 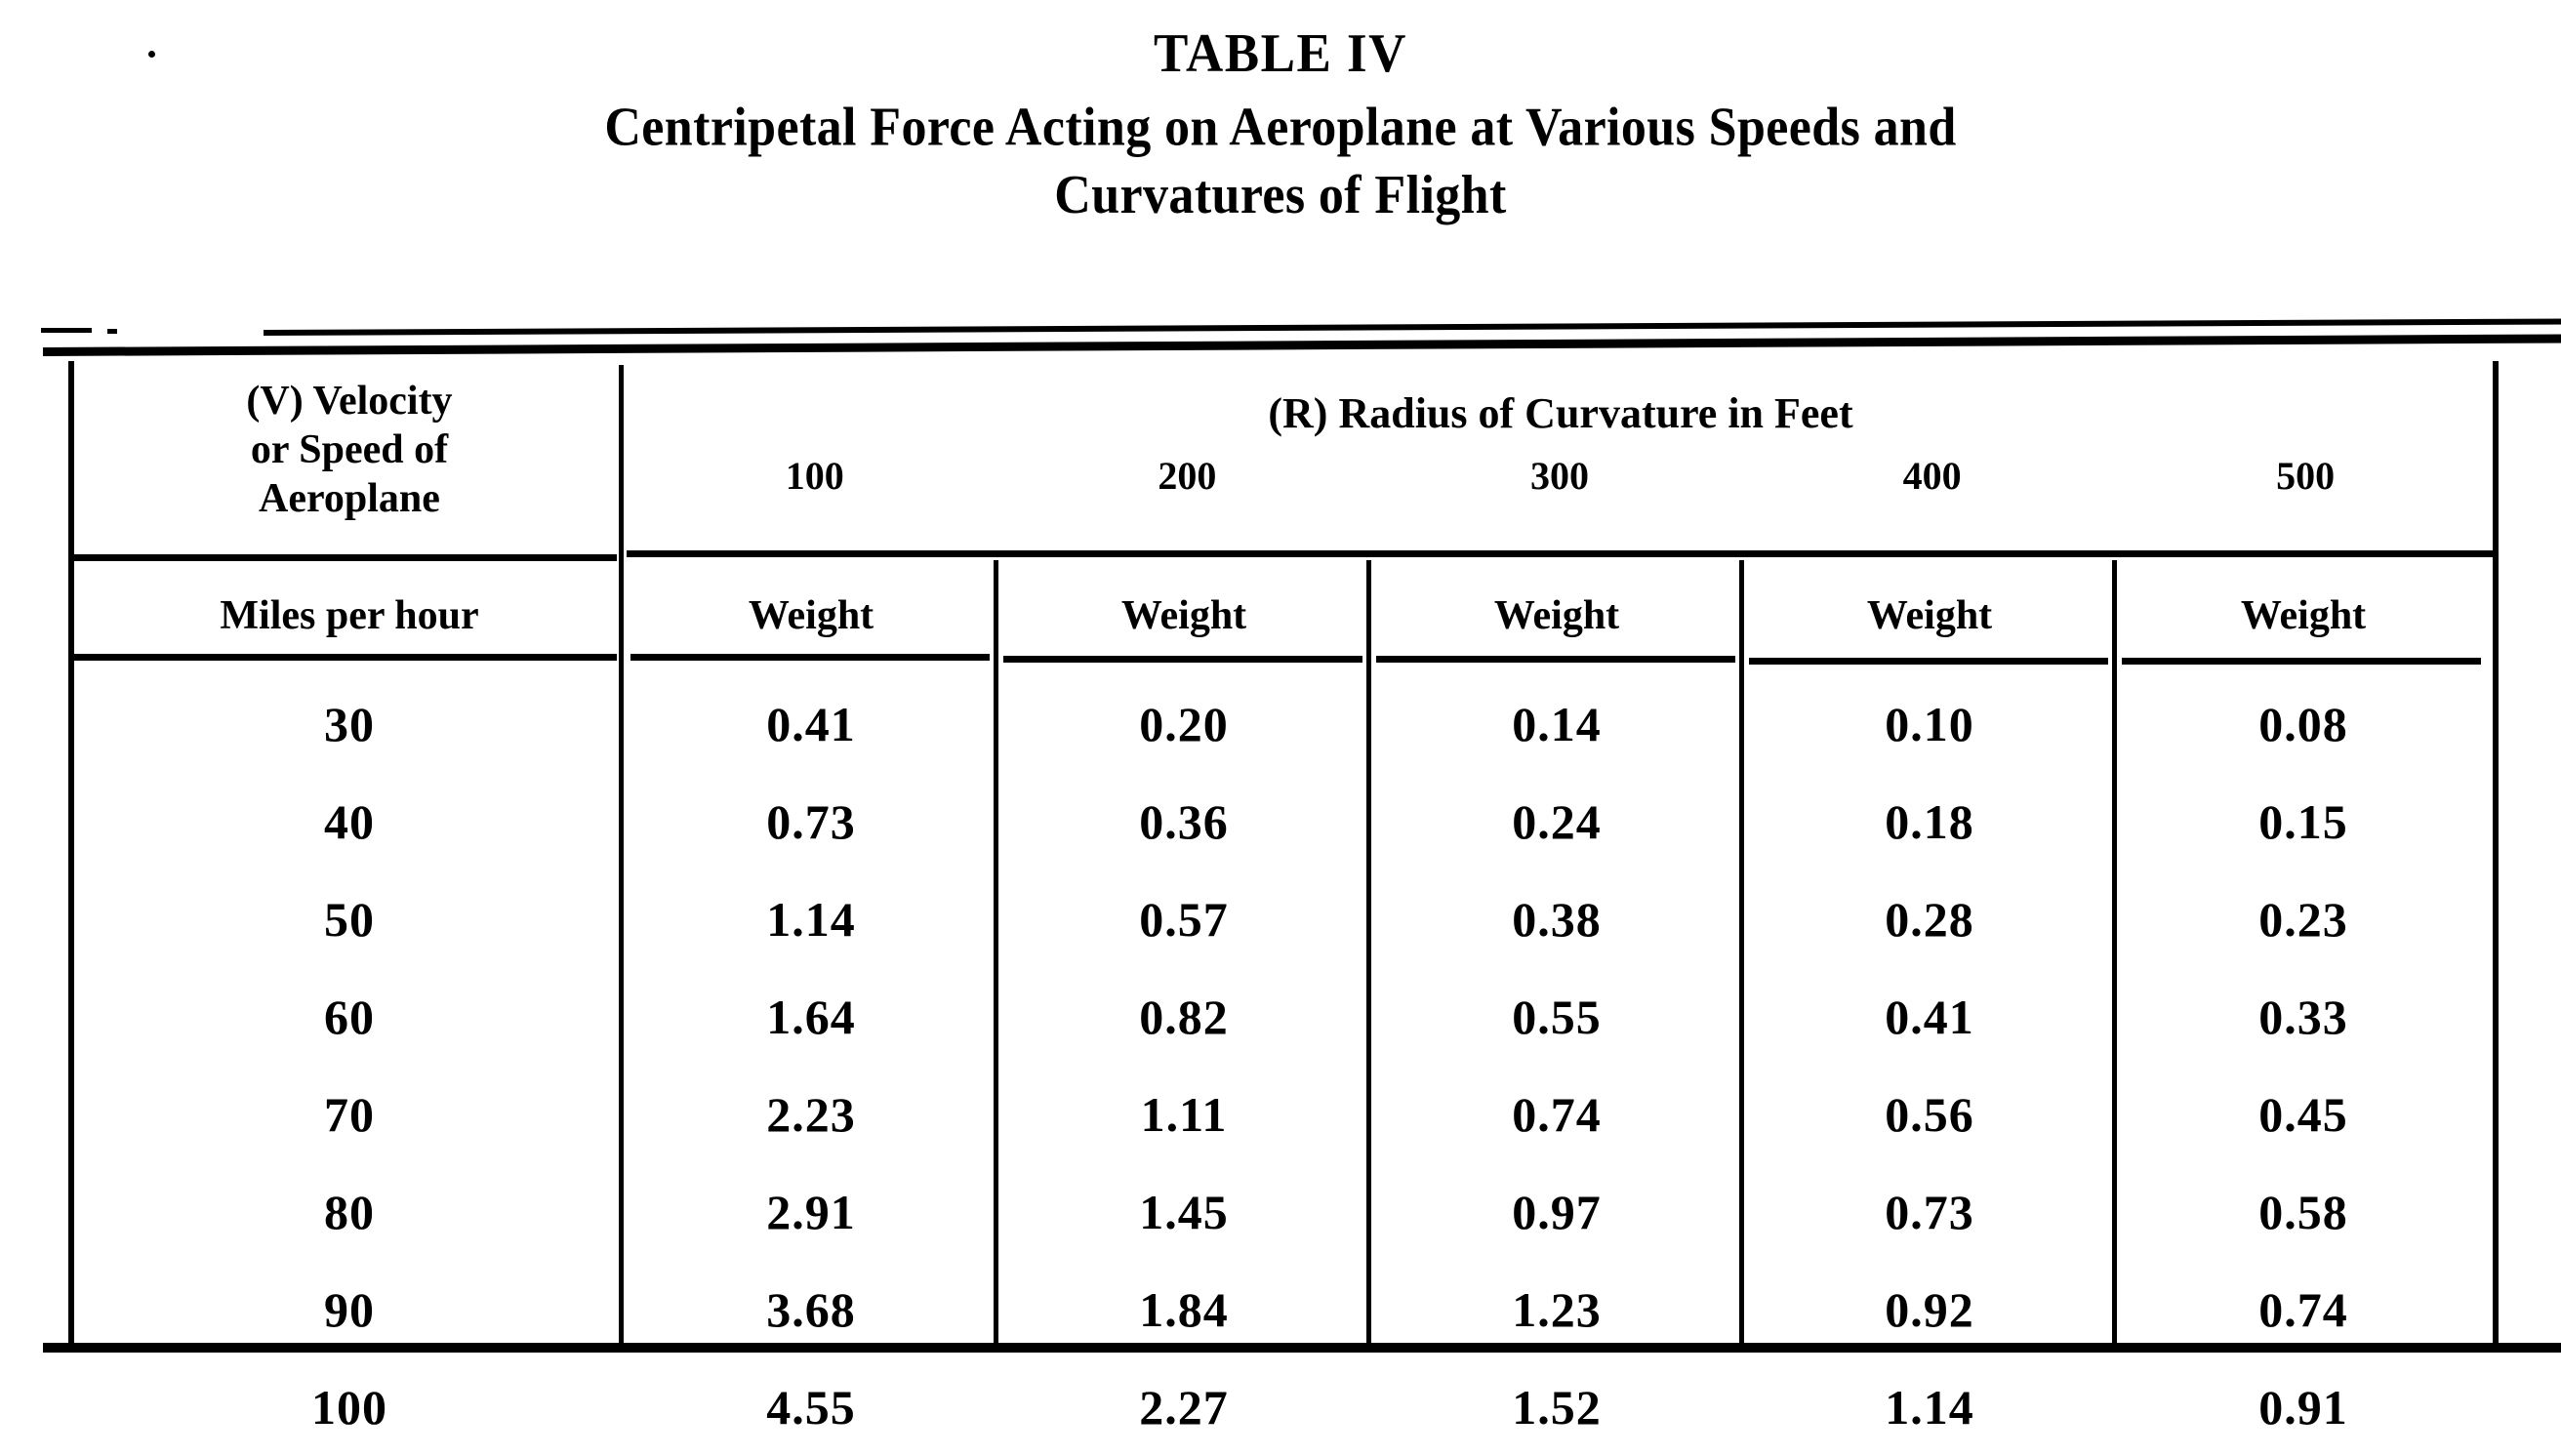 I want to click on radius-value-300: 300, so click(x=1559, y=476).